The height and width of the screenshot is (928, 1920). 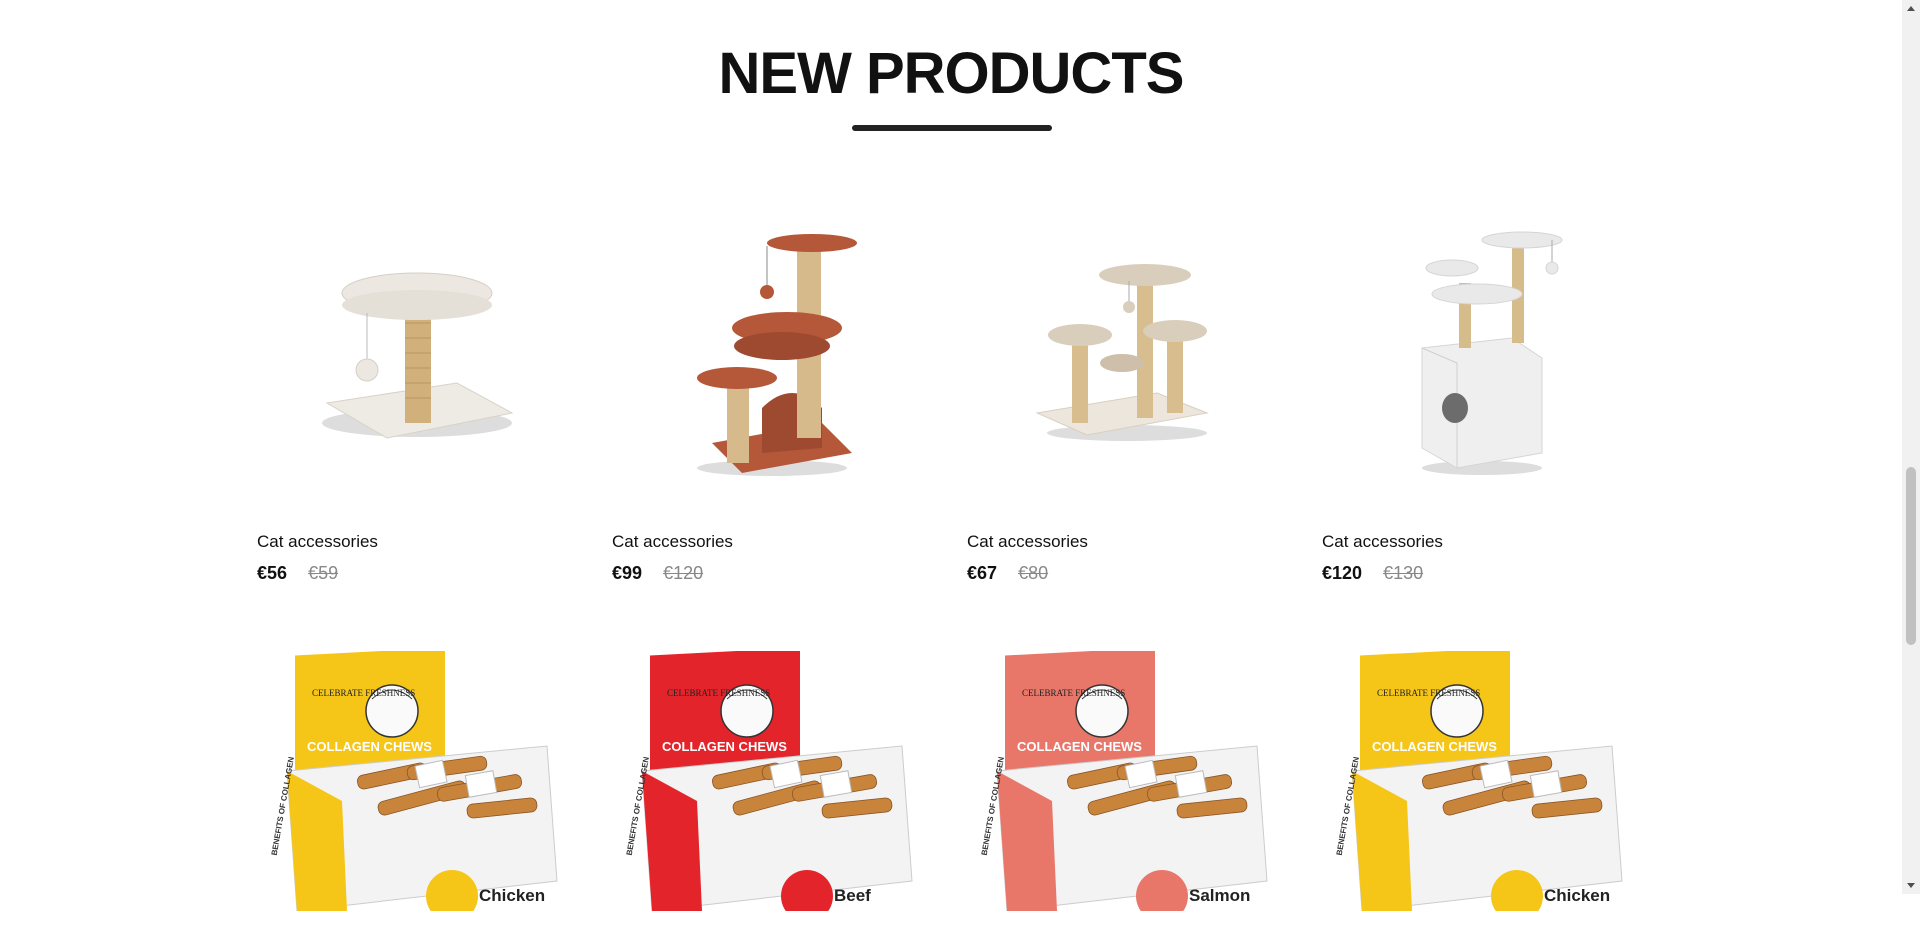 I want to click on product-card: Cat accessories €99 €120, so click(x=772, y=394).